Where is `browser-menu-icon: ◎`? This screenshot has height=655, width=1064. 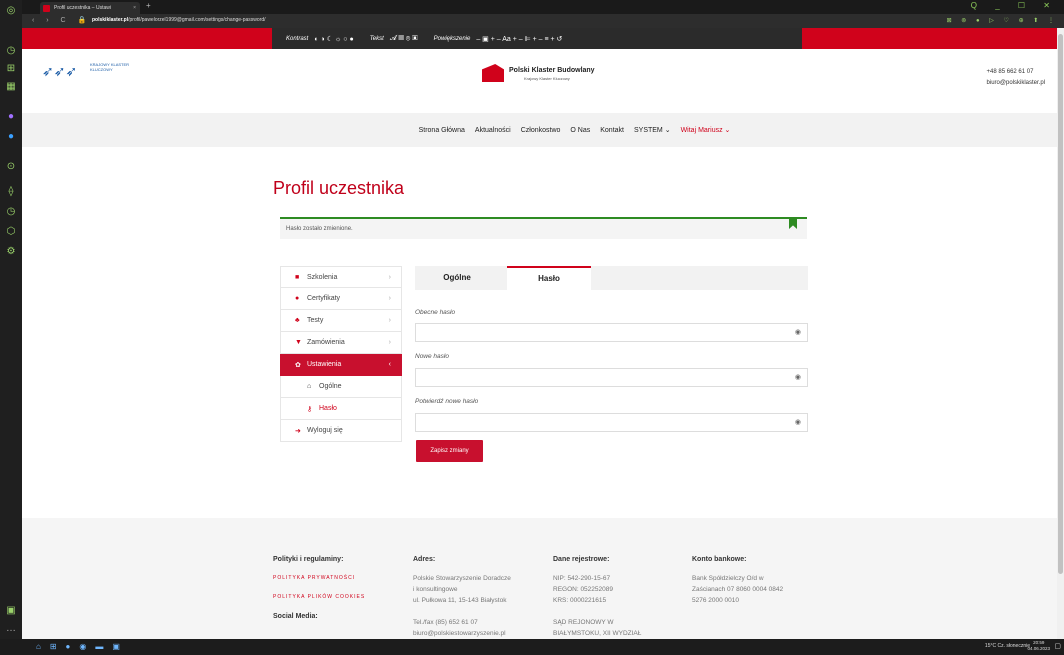 browser-menu-icon: ◎ is located at coordinates (11, 11).